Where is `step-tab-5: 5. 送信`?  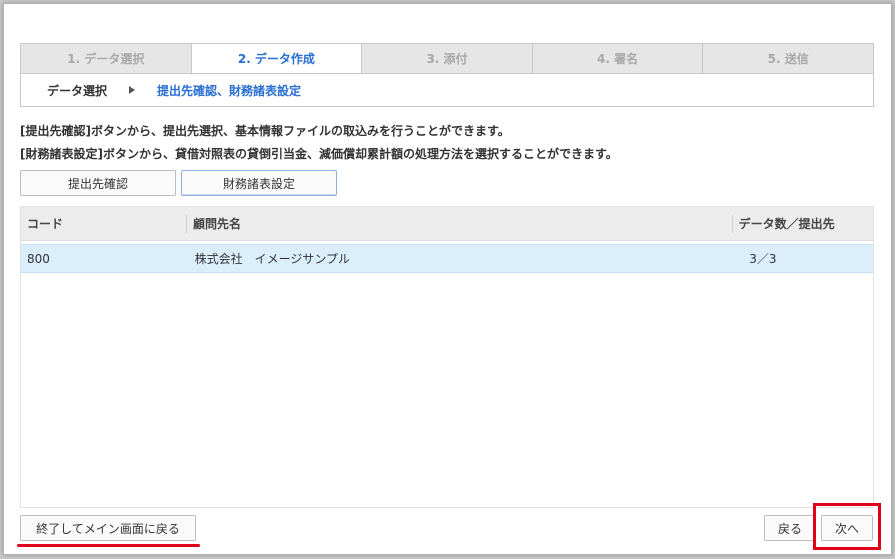
step-tab-5: 5. 送信 is located at coordinates (788, 58).